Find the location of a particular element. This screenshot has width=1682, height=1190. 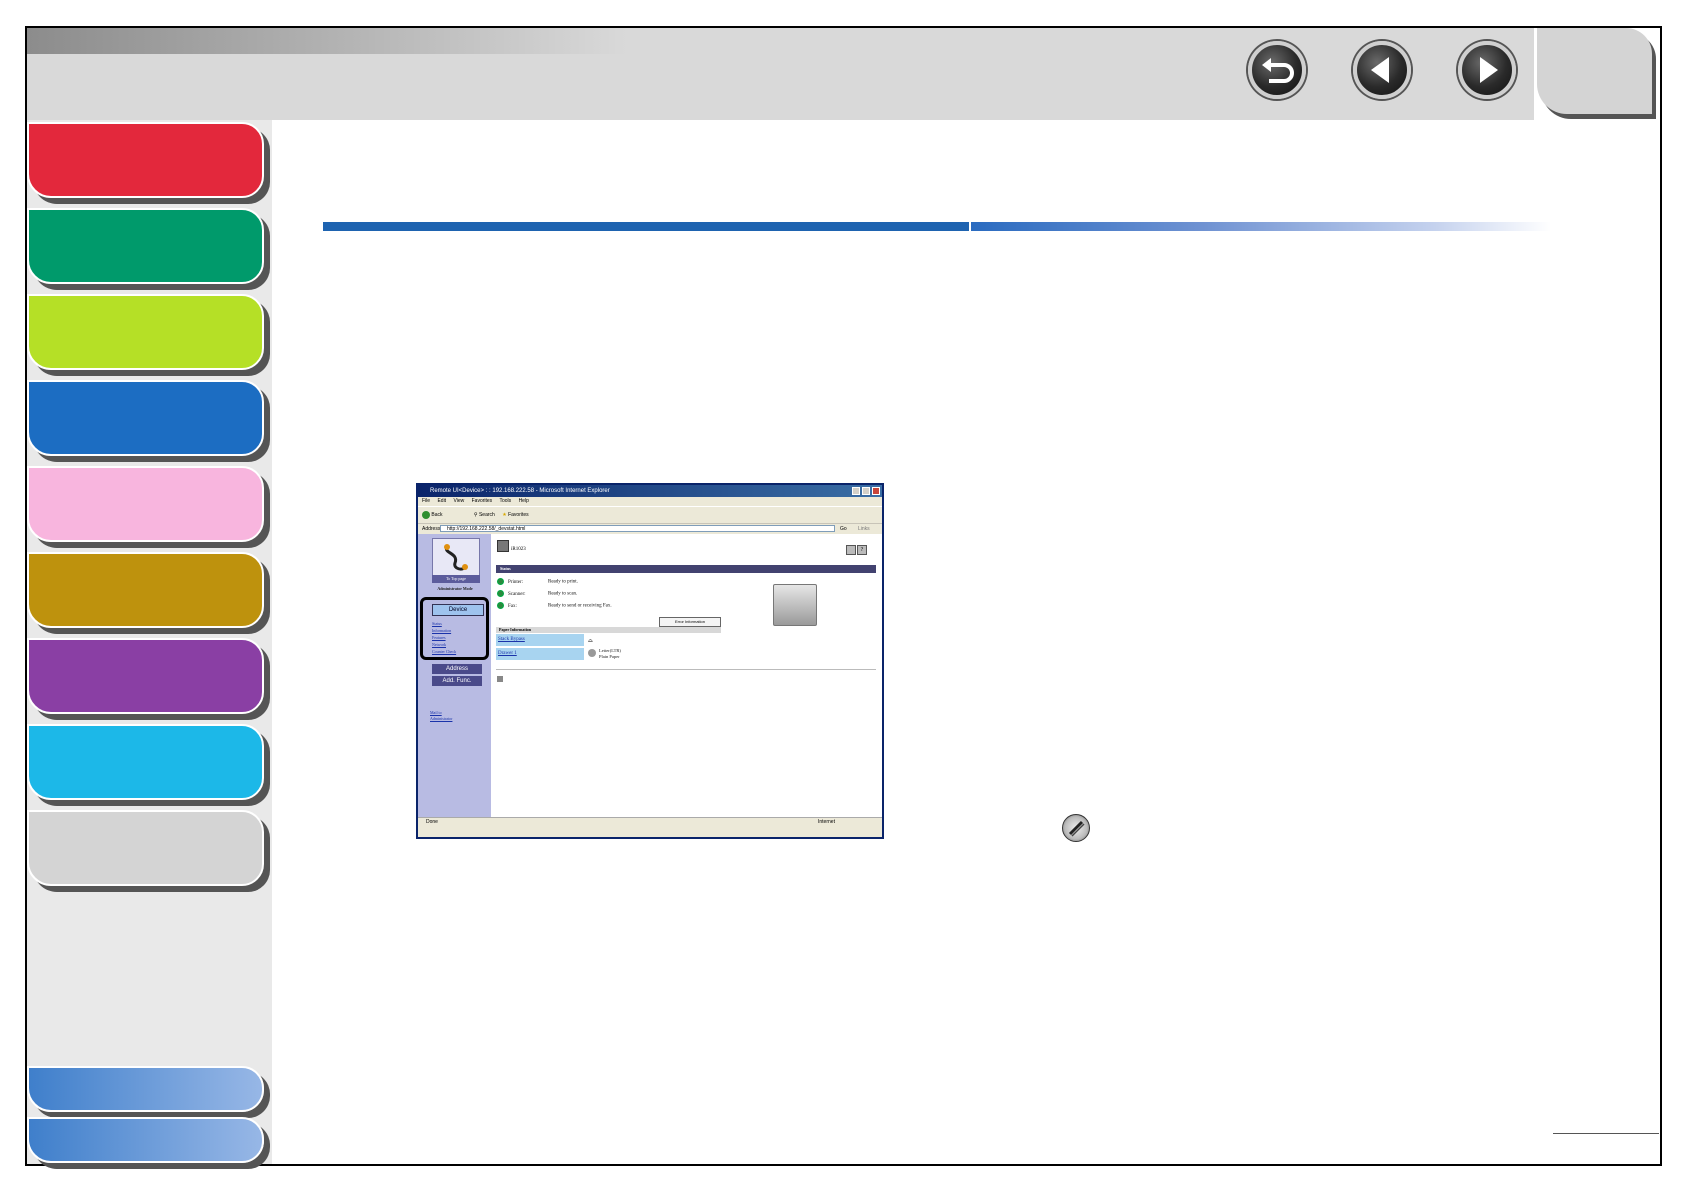

header-gradient is located at coordinates (327, 41).